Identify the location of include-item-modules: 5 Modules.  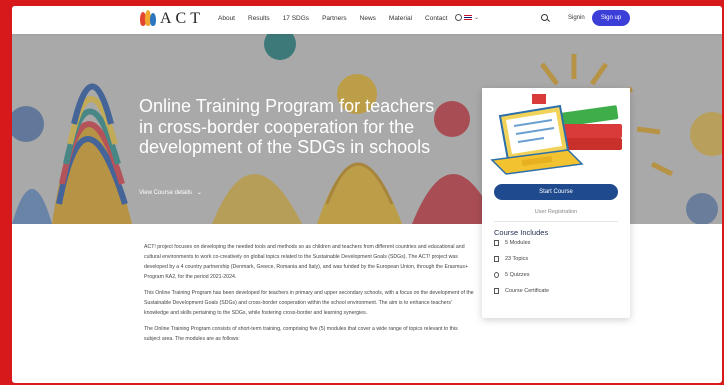
(512, 243).